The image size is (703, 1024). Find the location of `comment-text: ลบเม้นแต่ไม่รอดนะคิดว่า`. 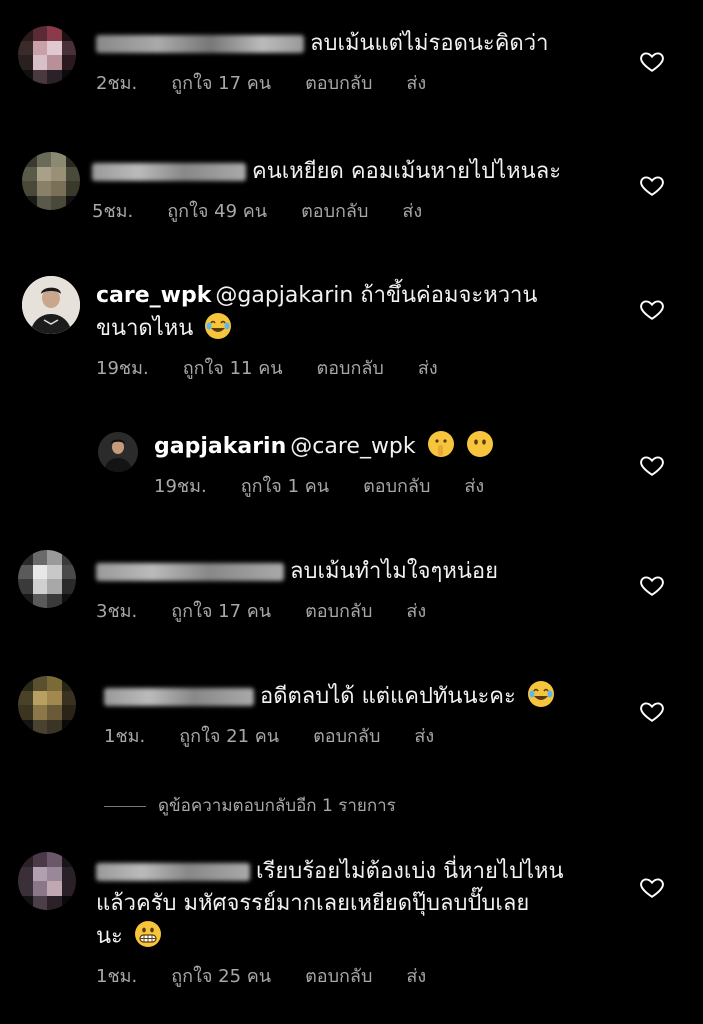

comment-text: ลบเม้นแต่ไม่รอดนะคิดว่า is located at coordinates (429, 43).